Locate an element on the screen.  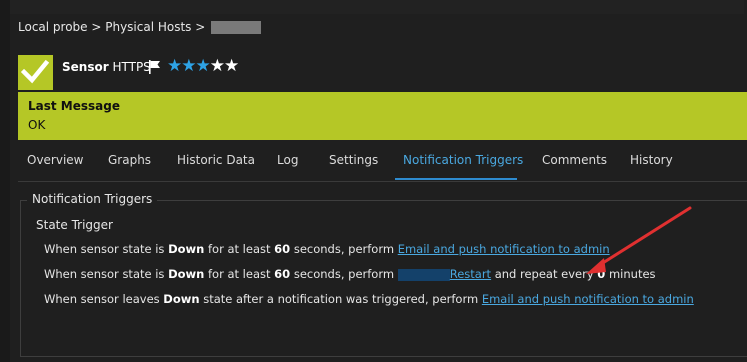
window-frame-top is located at coordinates (373, 7).